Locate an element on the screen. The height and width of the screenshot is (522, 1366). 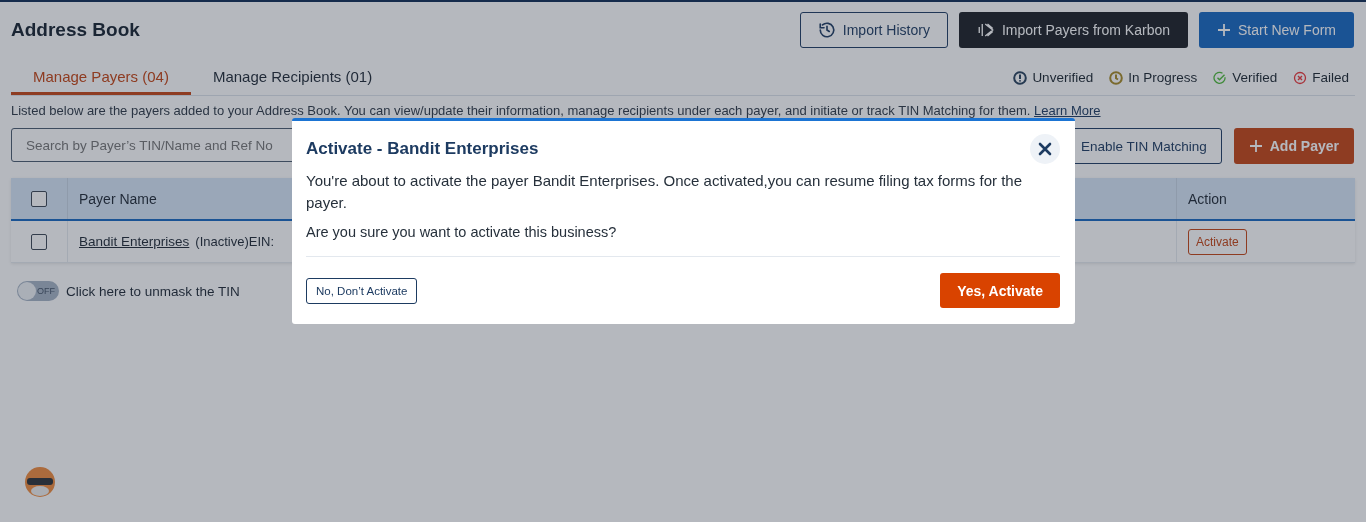
description-text: Listed below are the payers added to your Address Book. You can view/update their information, manage recipients under each payer, and initiate or track TIN Matching for them. Learn More is located at coordinates (556, 110).